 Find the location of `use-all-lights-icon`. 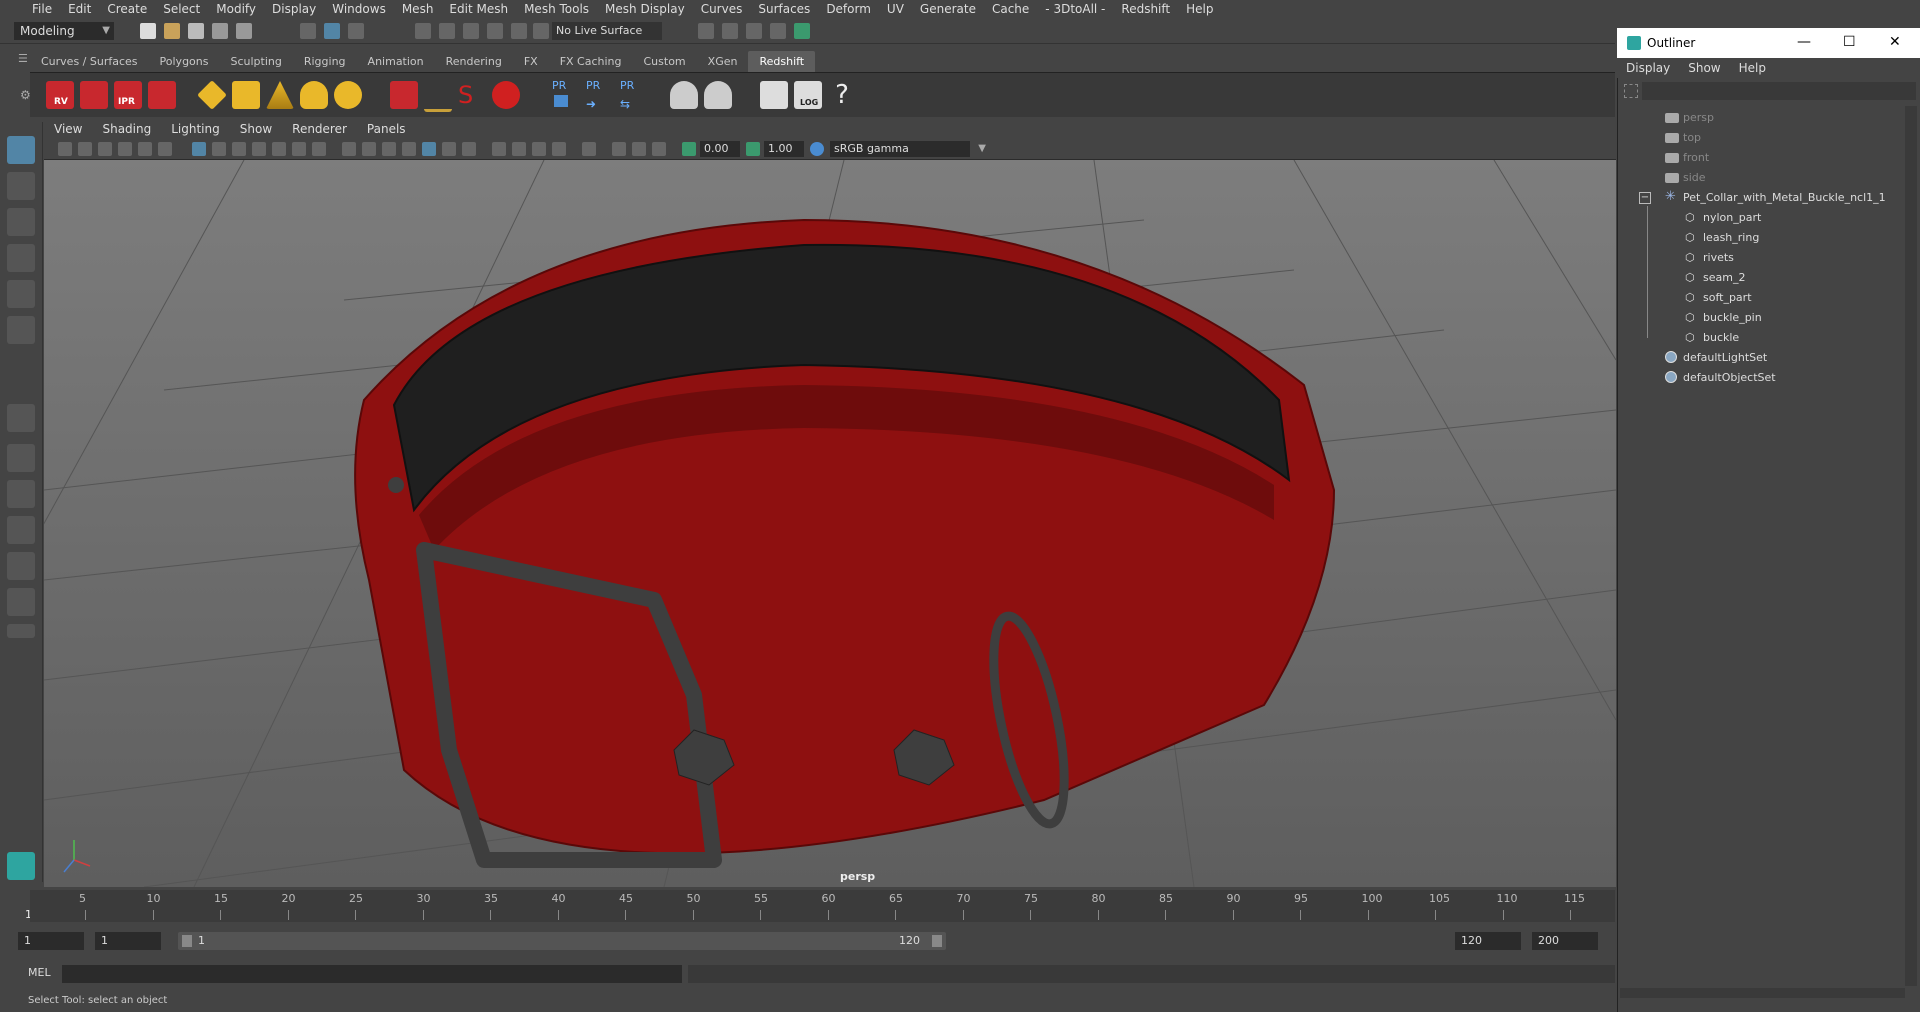

use-all-lights-icon is located at coordinates (449, 149).